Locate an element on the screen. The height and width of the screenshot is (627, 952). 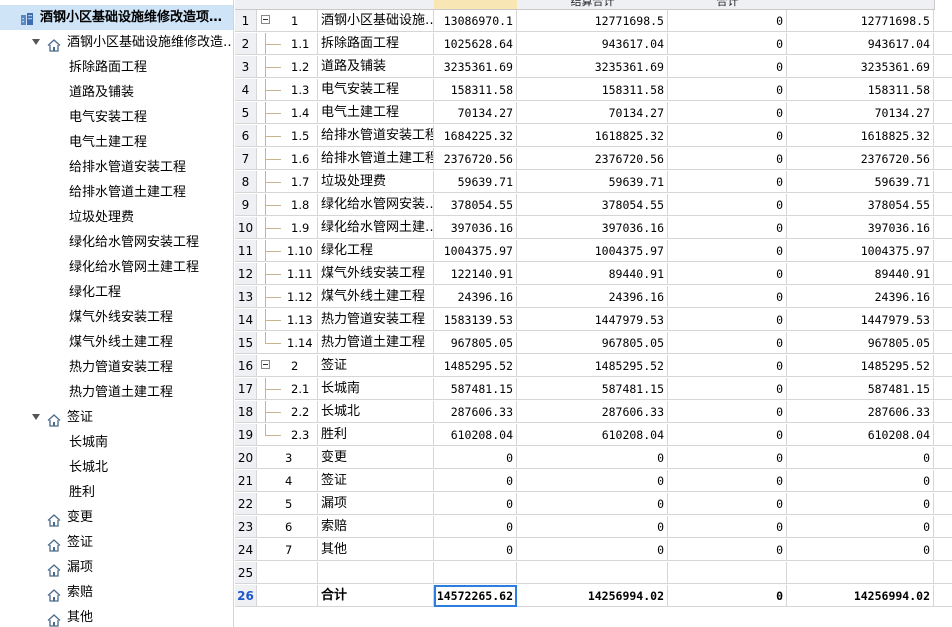
tree-node-item: 长城北 is located at coordinates (116, 467).